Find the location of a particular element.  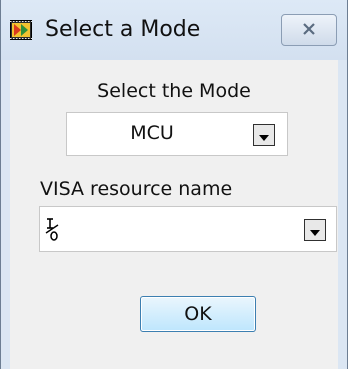

visa-resource-field is located at coordinates (188, 229).